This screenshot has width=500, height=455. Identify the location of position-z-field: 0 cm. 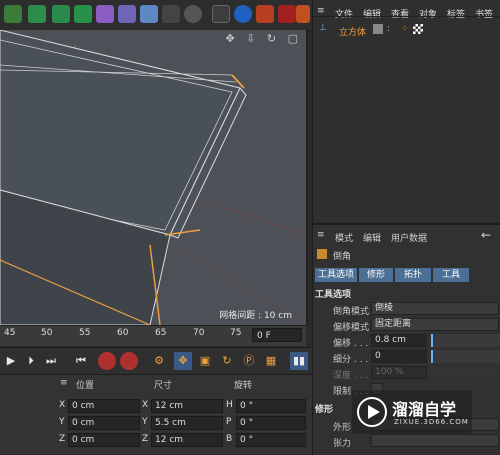
(104, 440).